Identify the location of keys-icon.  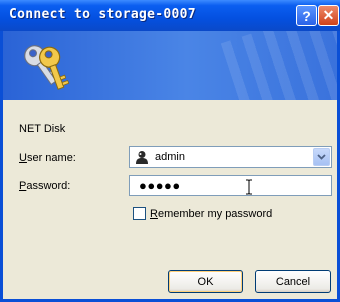
(47, 67).